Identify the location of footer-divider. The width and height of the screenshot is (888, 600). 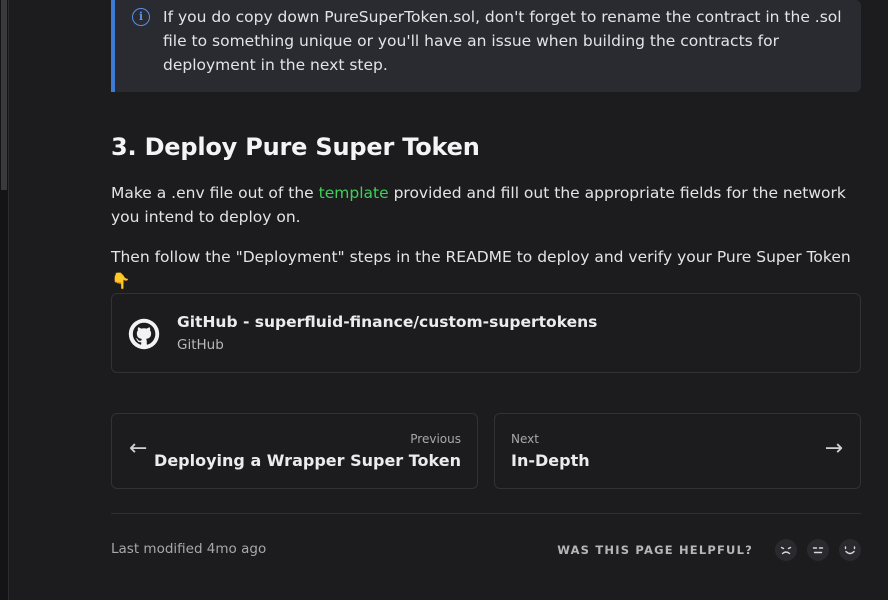
(486, 513).